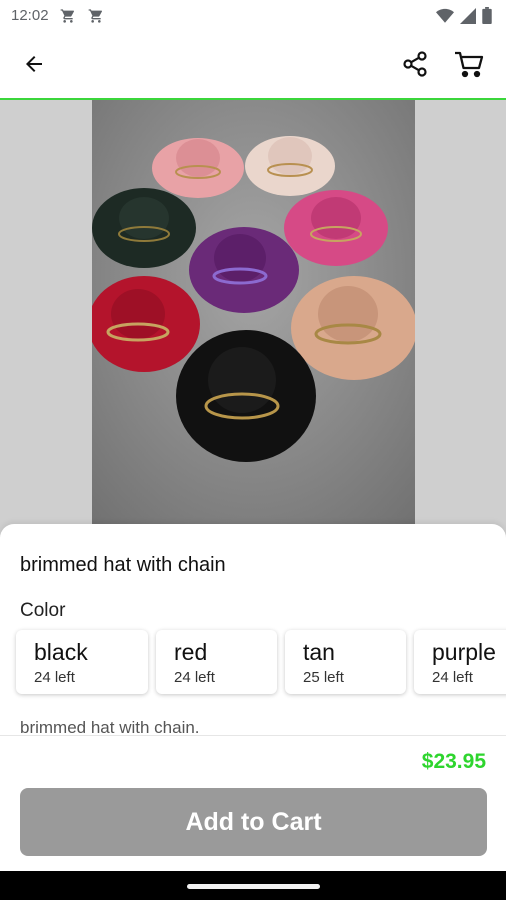 The width and height of the screenshot is (506, 900). I want to click on variant-card-red: red 24 left, so click(216, 662).